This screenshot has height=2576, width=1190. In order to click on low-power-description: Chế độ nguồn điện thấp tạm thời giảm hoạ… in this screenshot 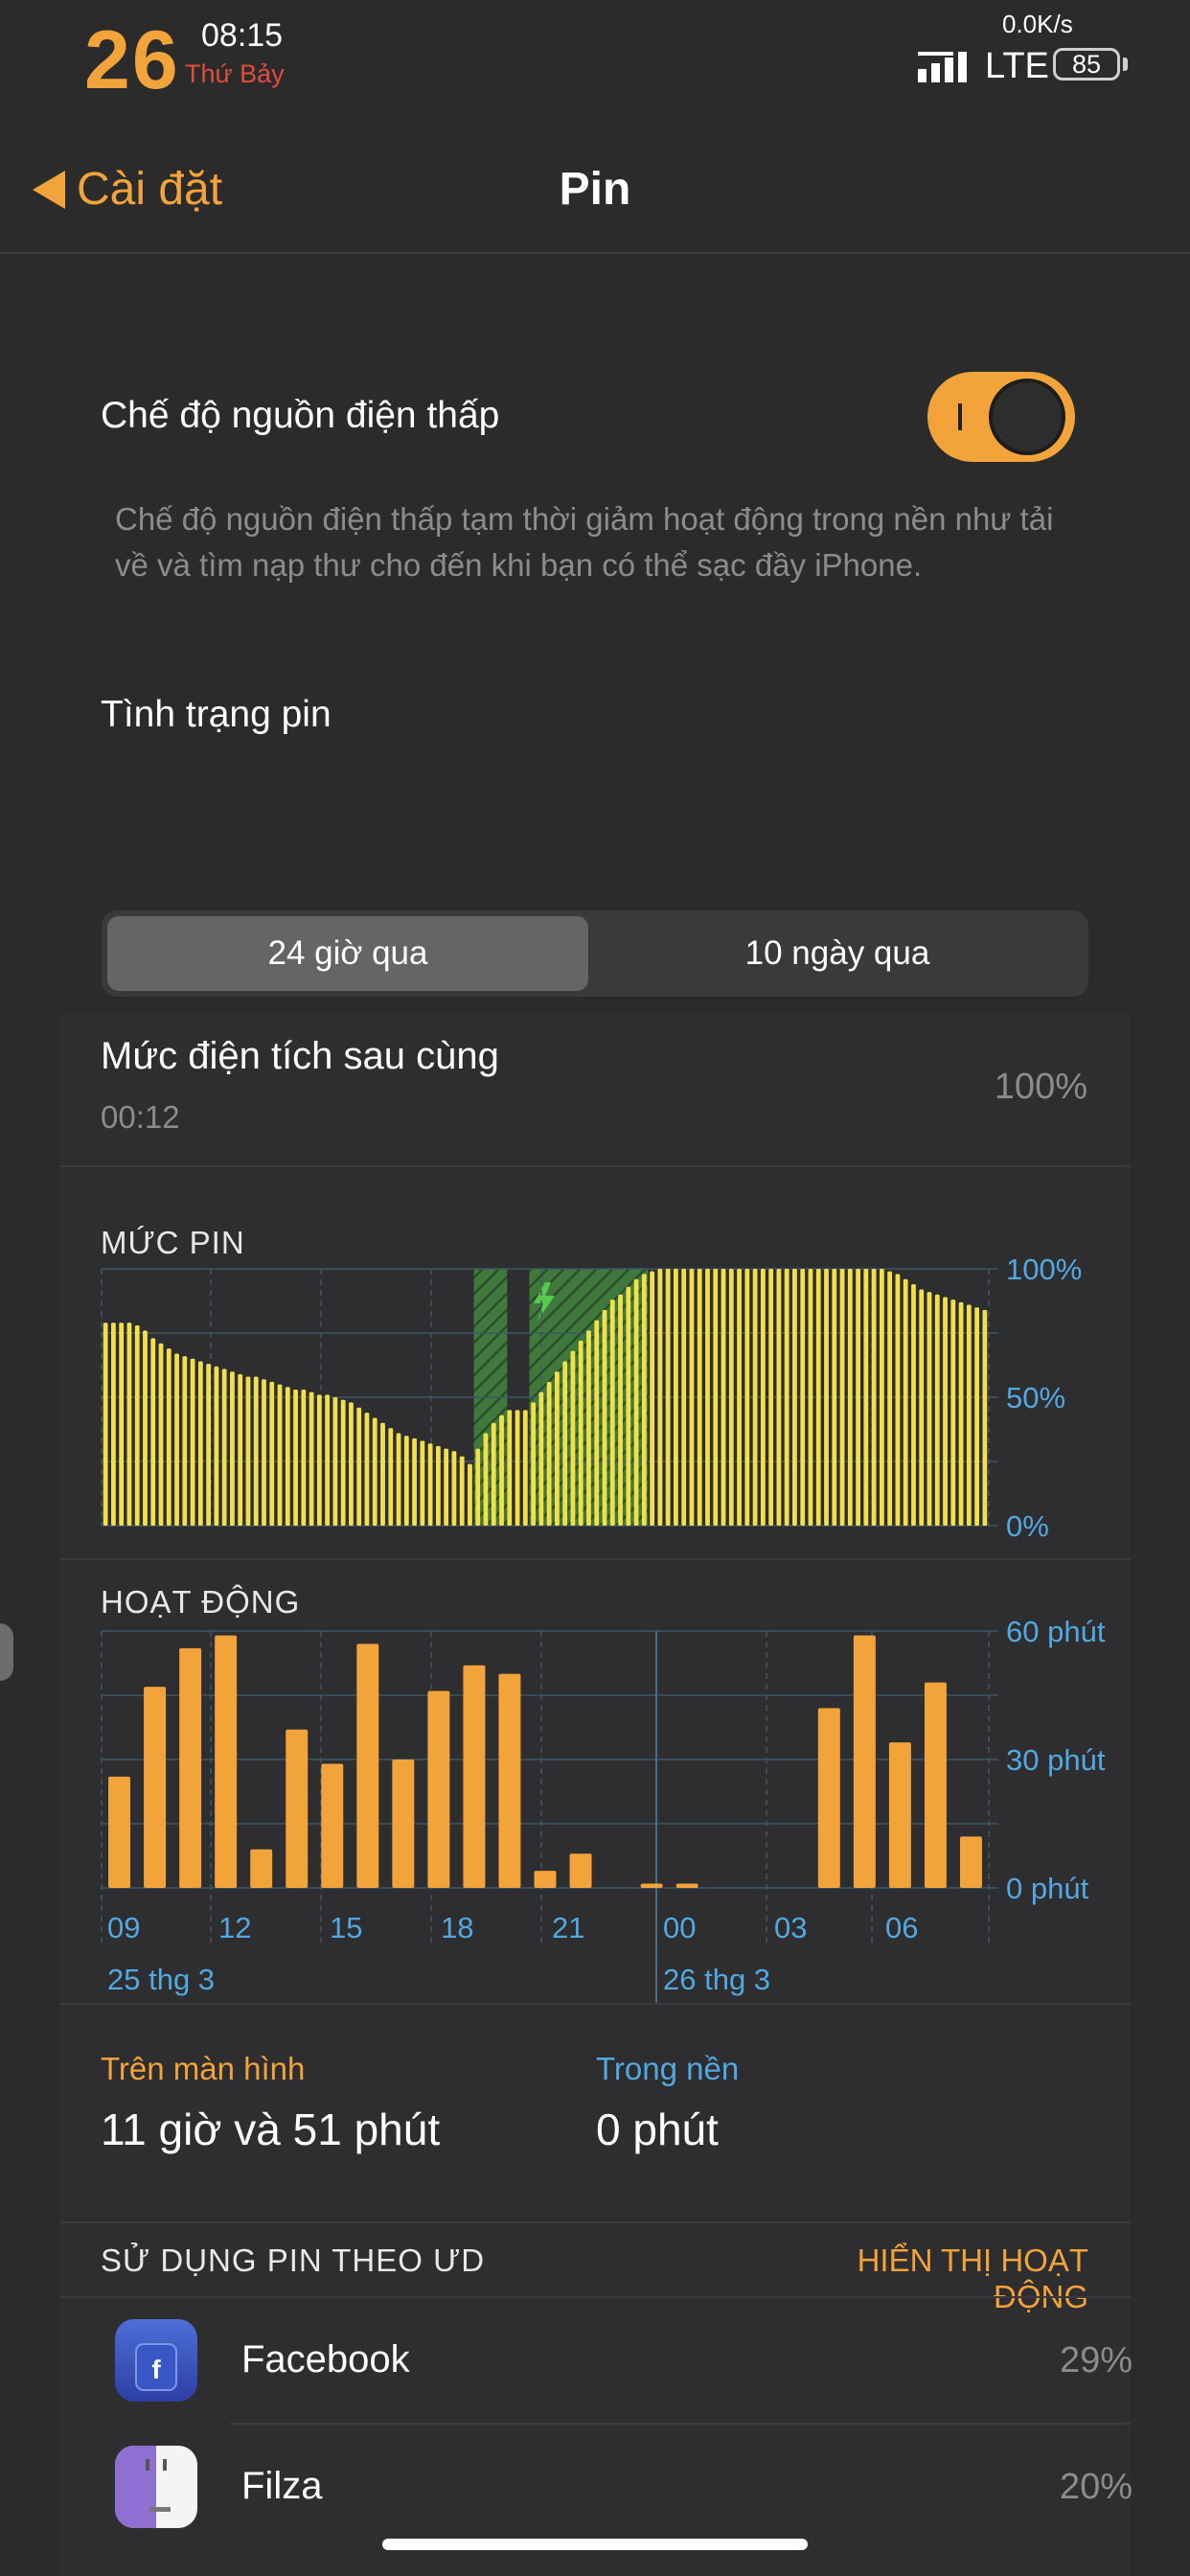, I will do `click(585, 542)`.